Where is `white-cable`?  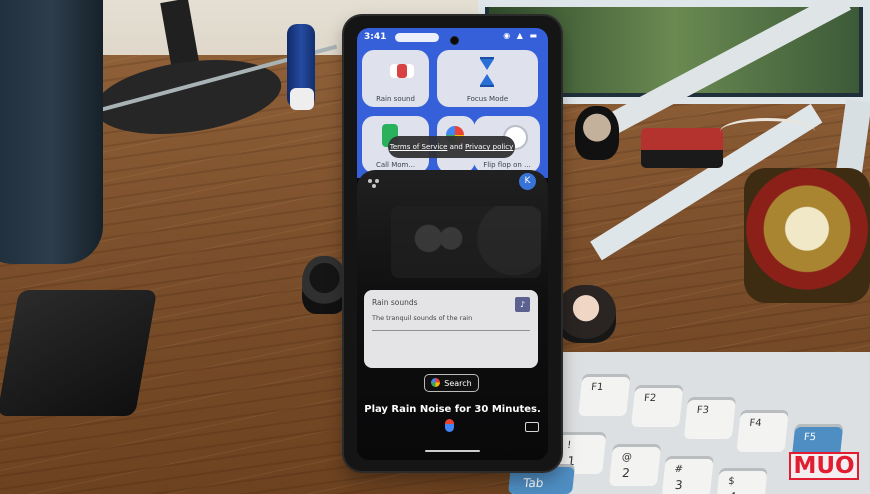 white-cable is located at coordinates (767, 131).